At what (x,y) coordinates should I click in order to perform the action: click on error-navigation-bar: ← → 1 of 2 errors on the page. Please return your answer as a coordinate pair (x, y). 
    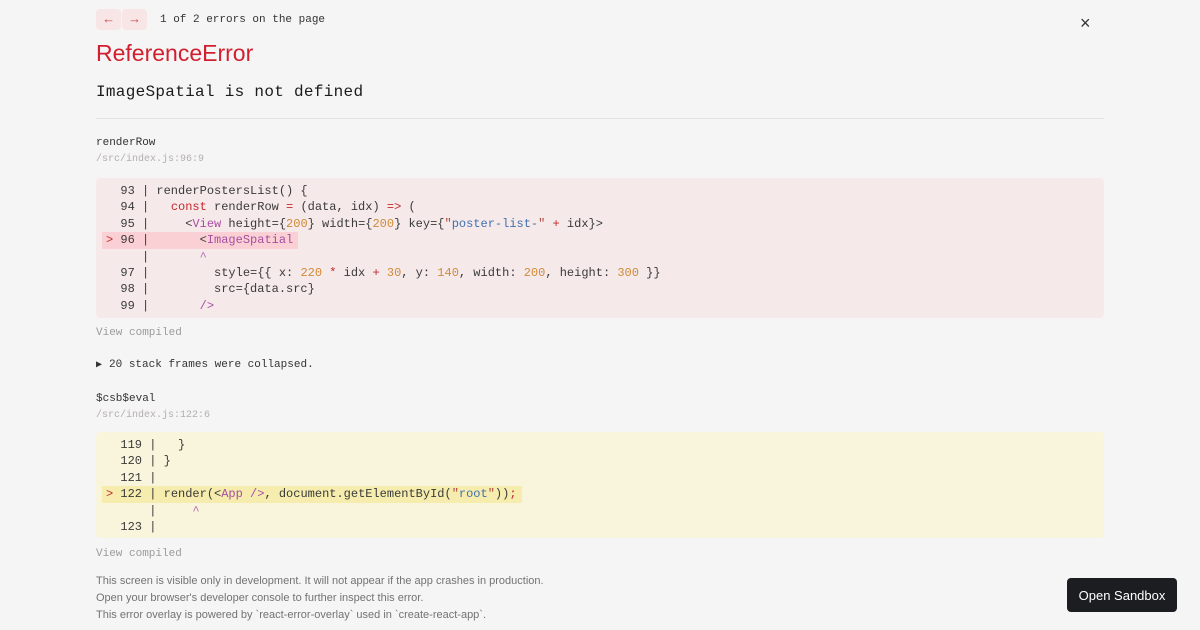
    Looking at the image, I should click on (210, 19).